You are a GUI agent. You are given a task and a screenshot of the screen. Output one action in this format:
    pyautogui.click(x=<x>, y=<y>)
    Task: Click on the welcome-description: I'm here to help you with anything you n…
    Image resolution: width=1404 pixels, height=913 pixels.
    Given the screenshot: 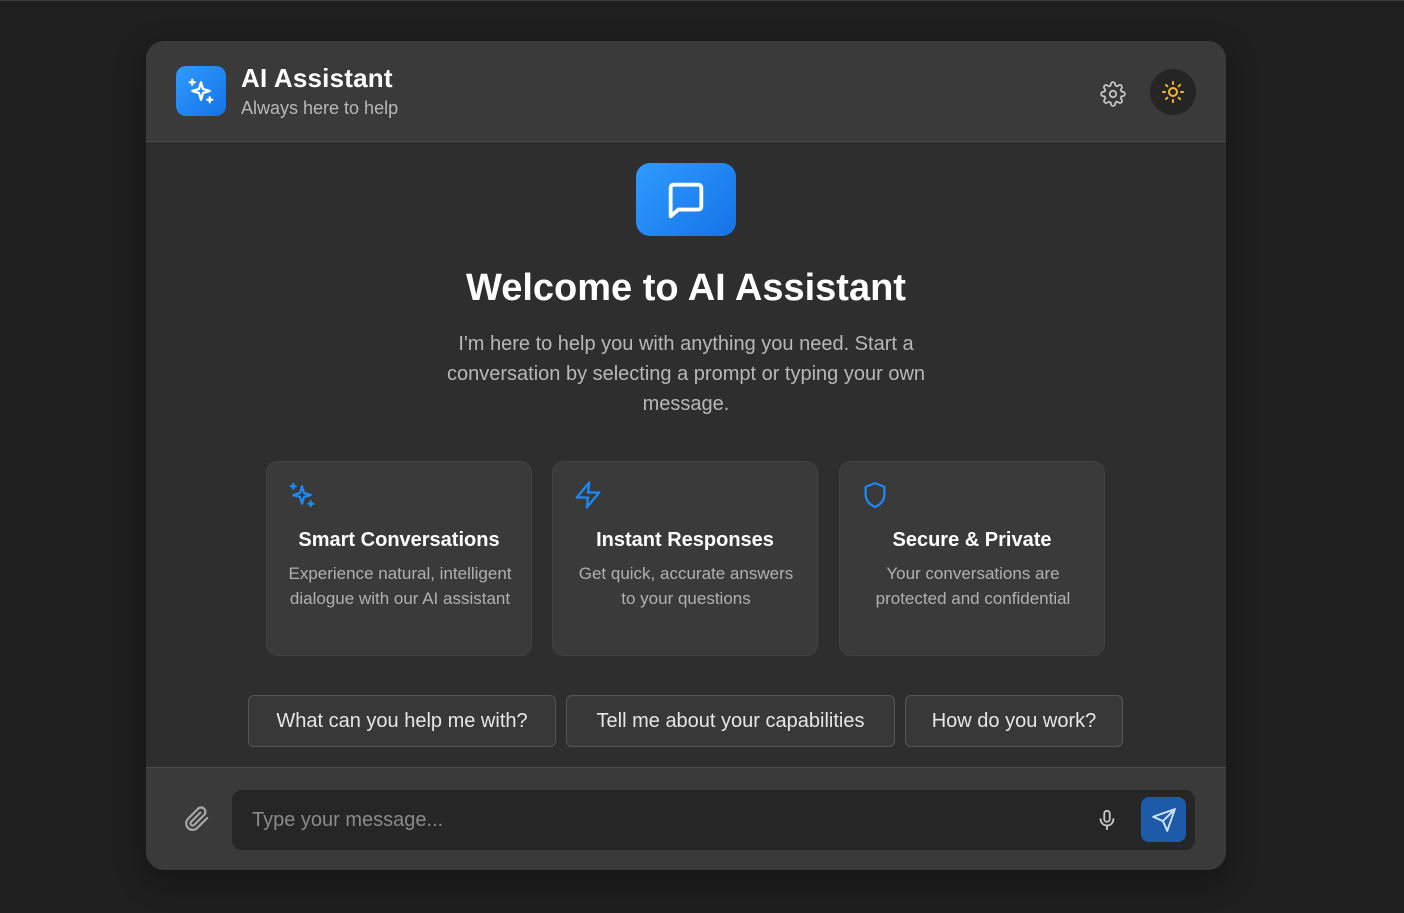 What is the action you would take?
    pyautogui.click(x=686, y=374)
    